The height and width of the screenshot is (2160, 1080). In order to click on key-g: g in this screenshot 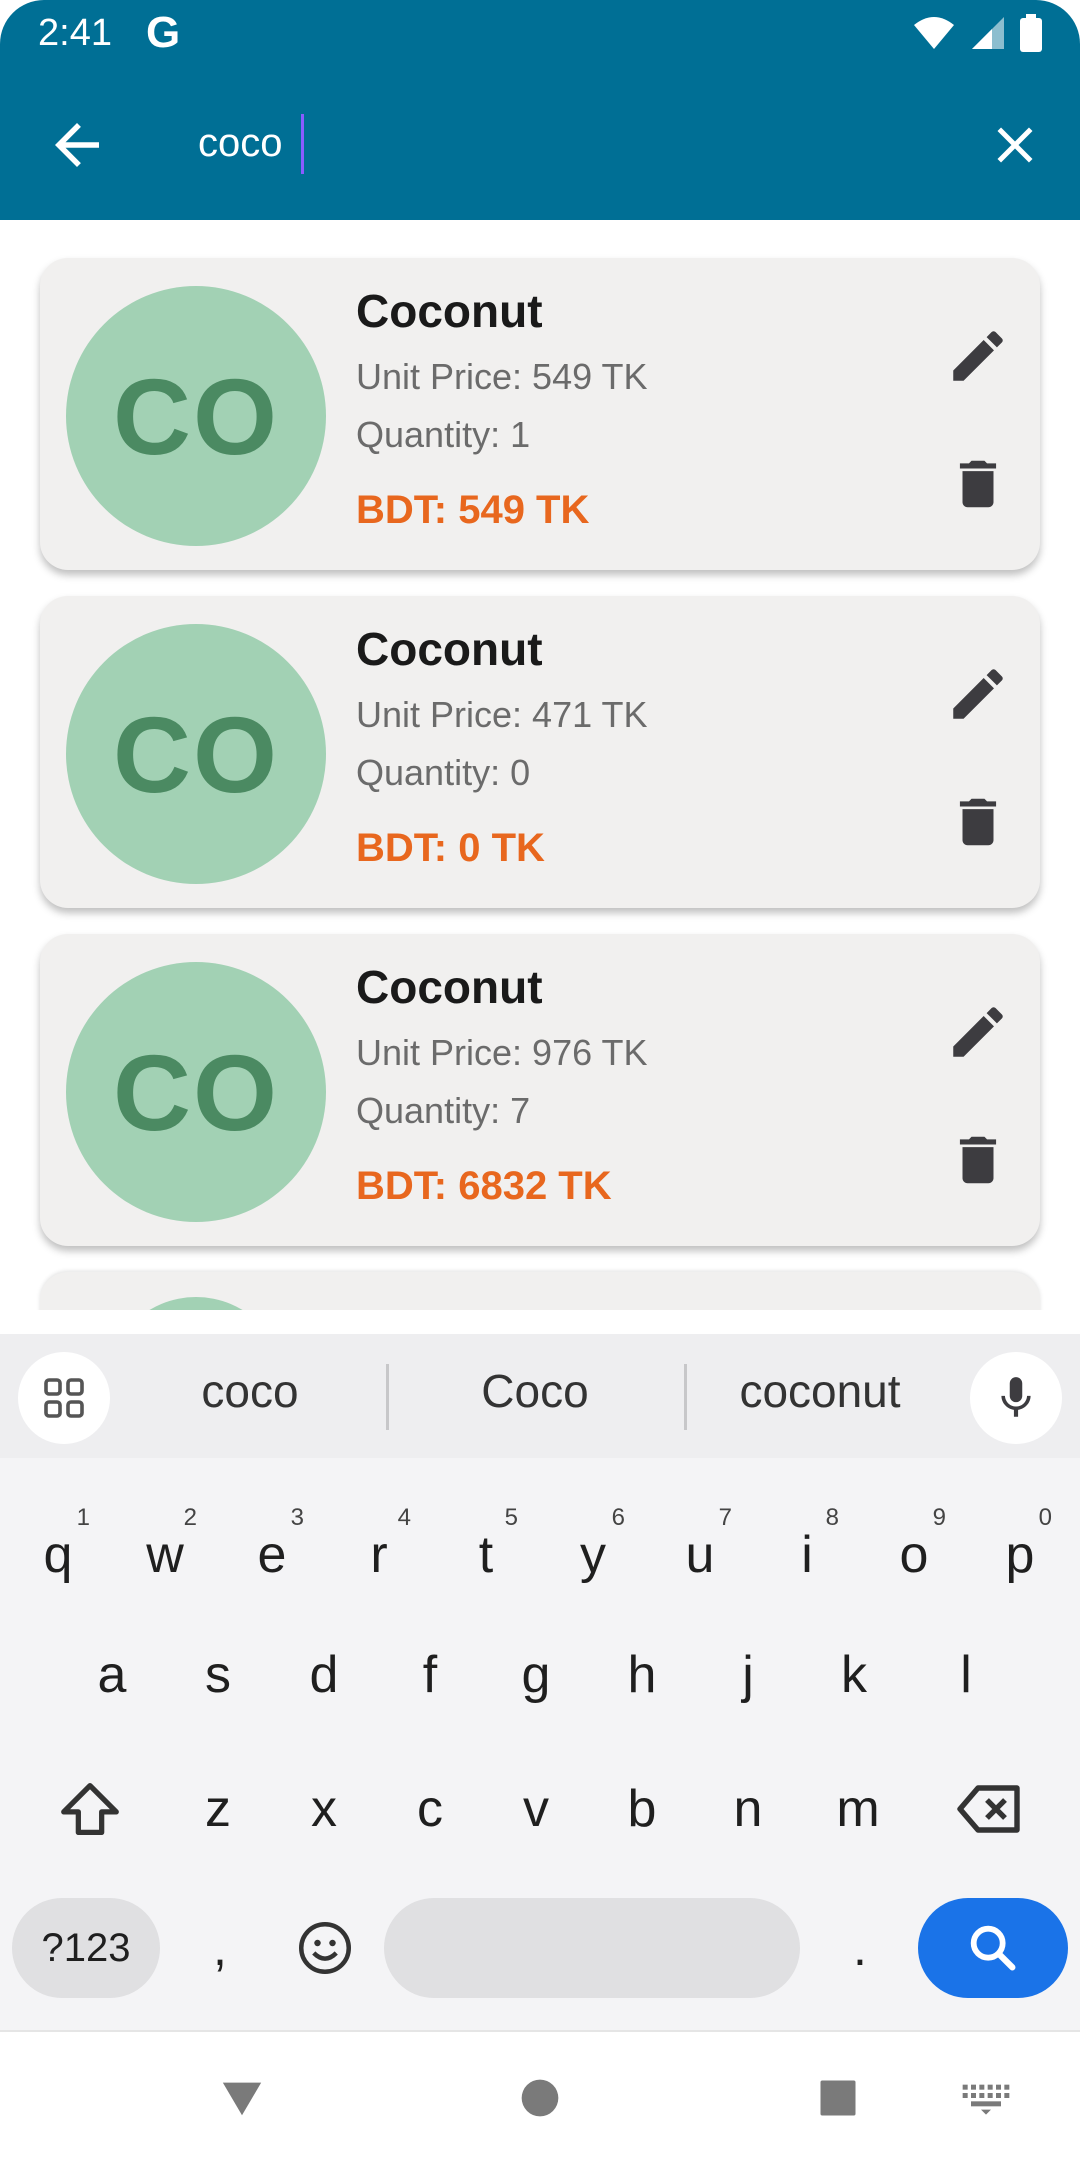, I will do `click(536, 1675)`.